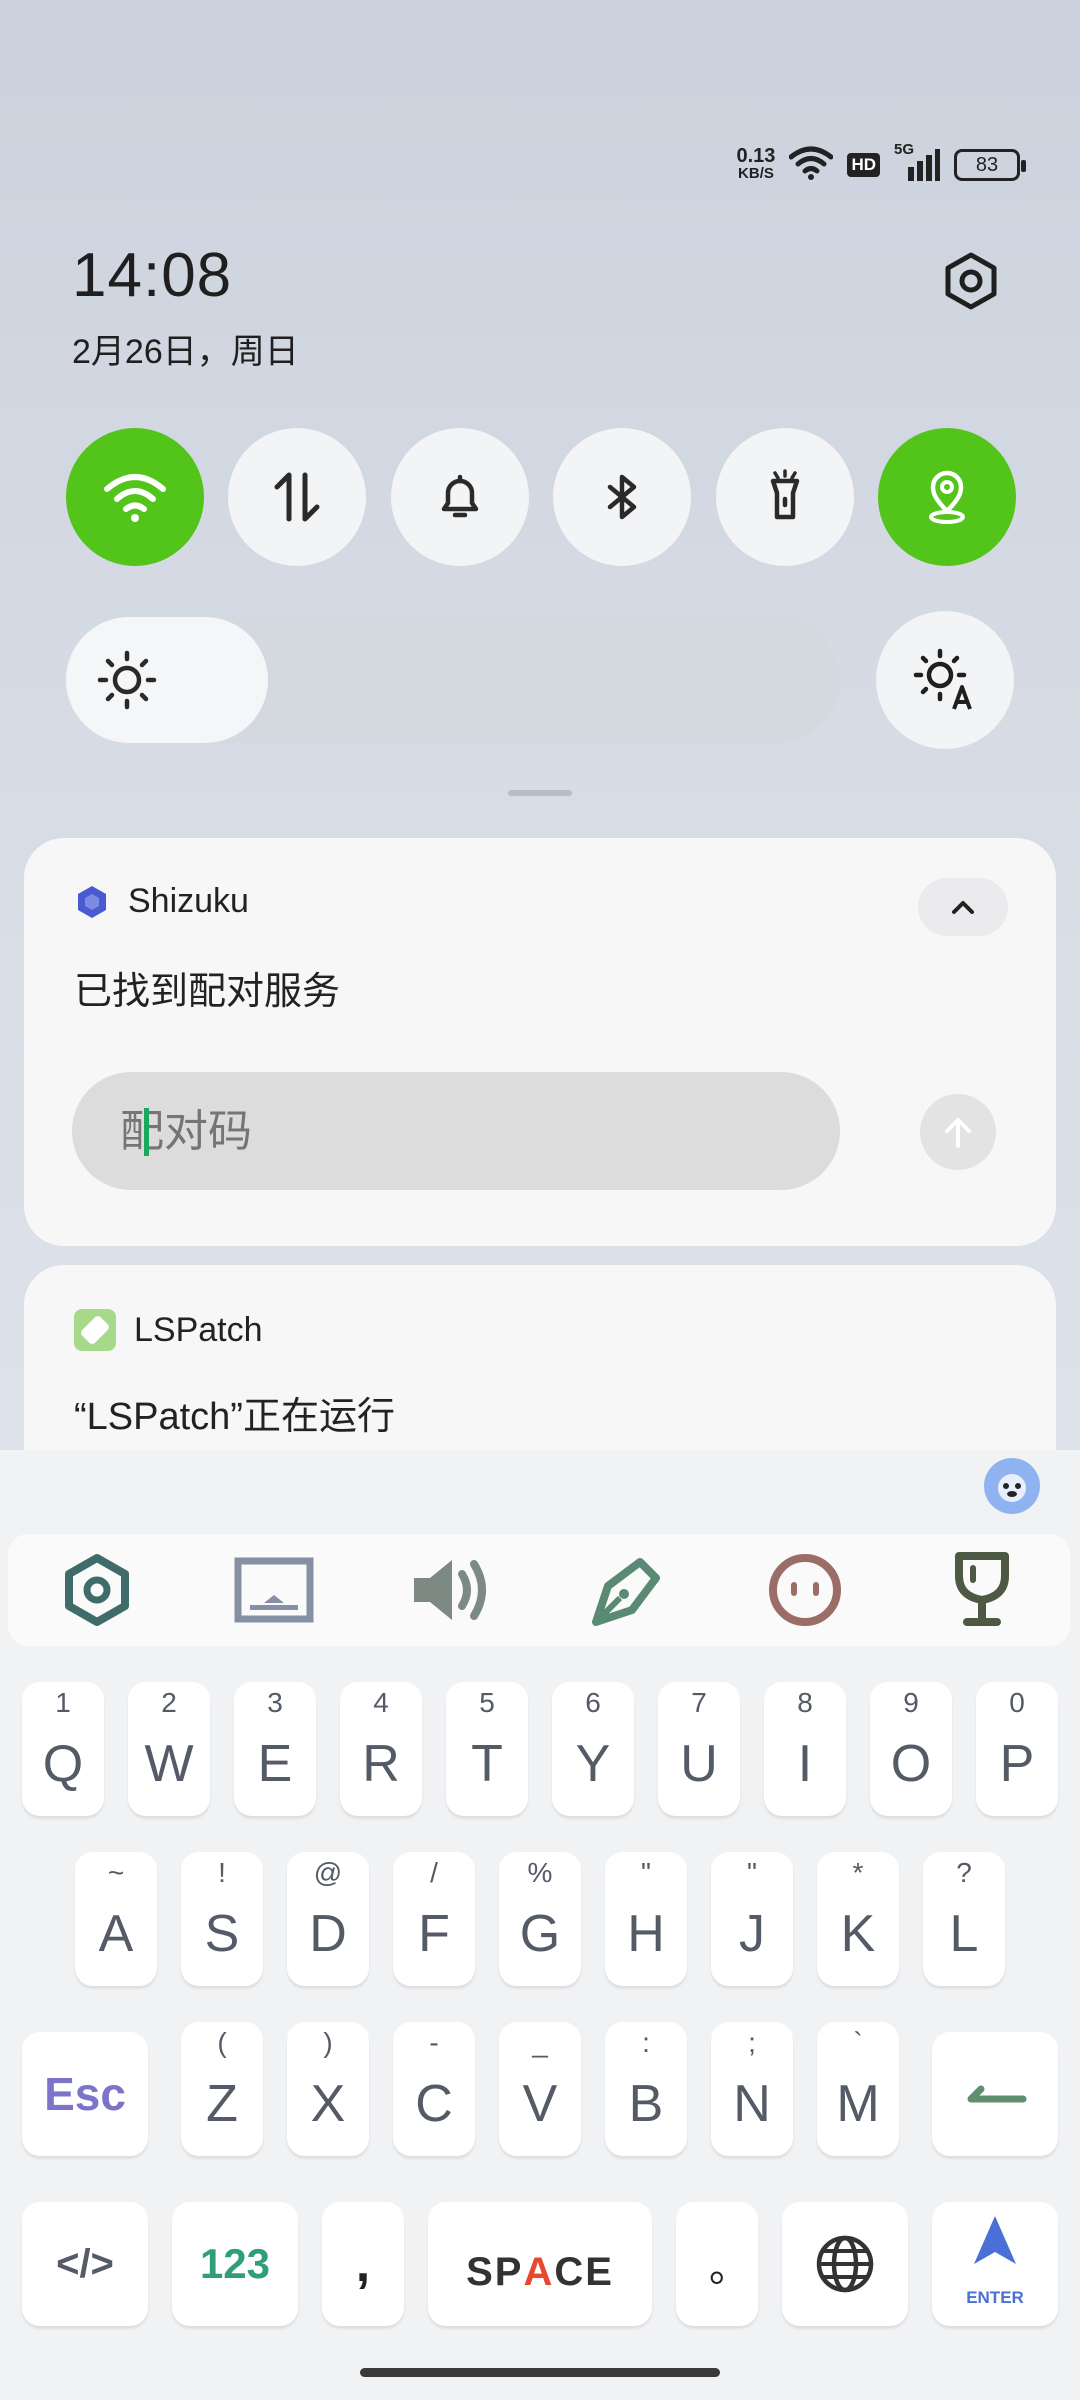  What do you see at coordinates (381, 1702) in the screenshot?
I see `key-hint: 4` at bounding box center [381, 1702].